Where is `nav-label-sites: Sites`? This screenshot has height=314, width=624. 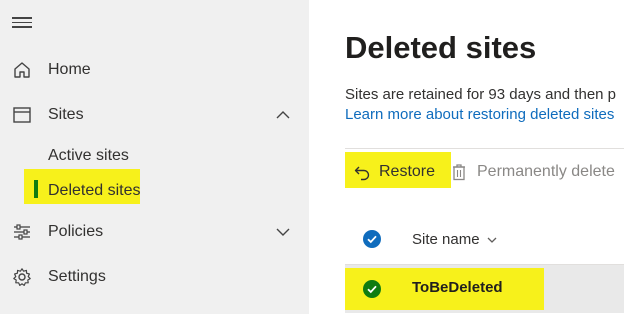 nav-label-sites: Sites is located at coordinates (66, 114).